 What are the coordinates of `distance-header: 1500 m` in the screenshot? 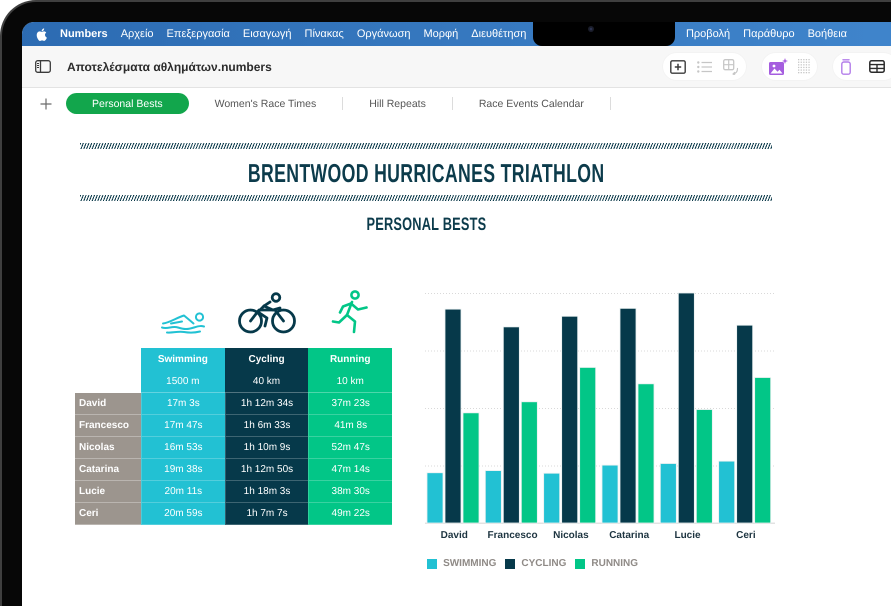 It's located at (183, 381).